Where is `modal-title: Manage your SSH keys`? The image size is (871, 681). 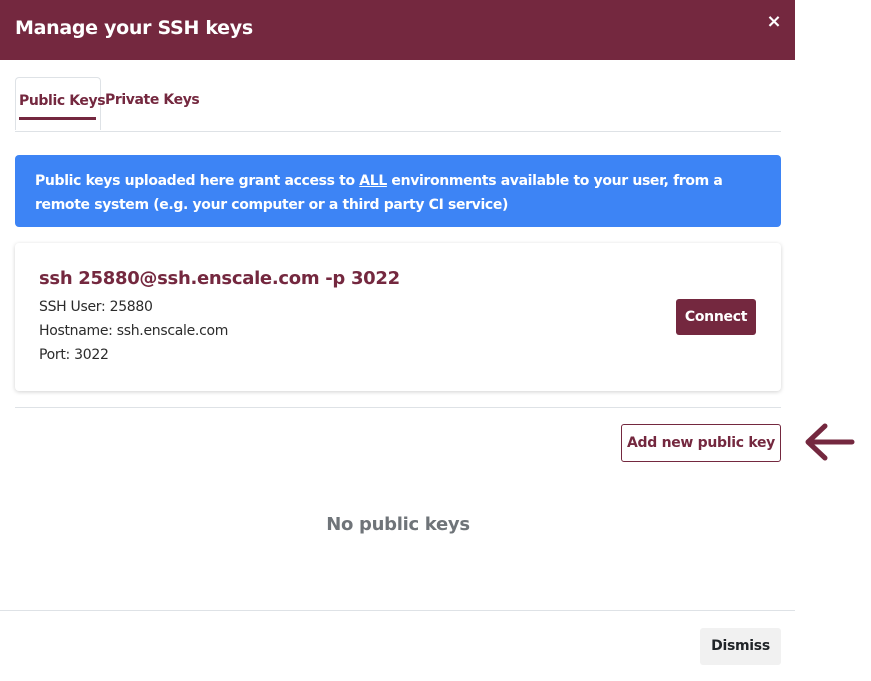
modal-title: Manage your SSH keys is located at coordinates (134, 28).